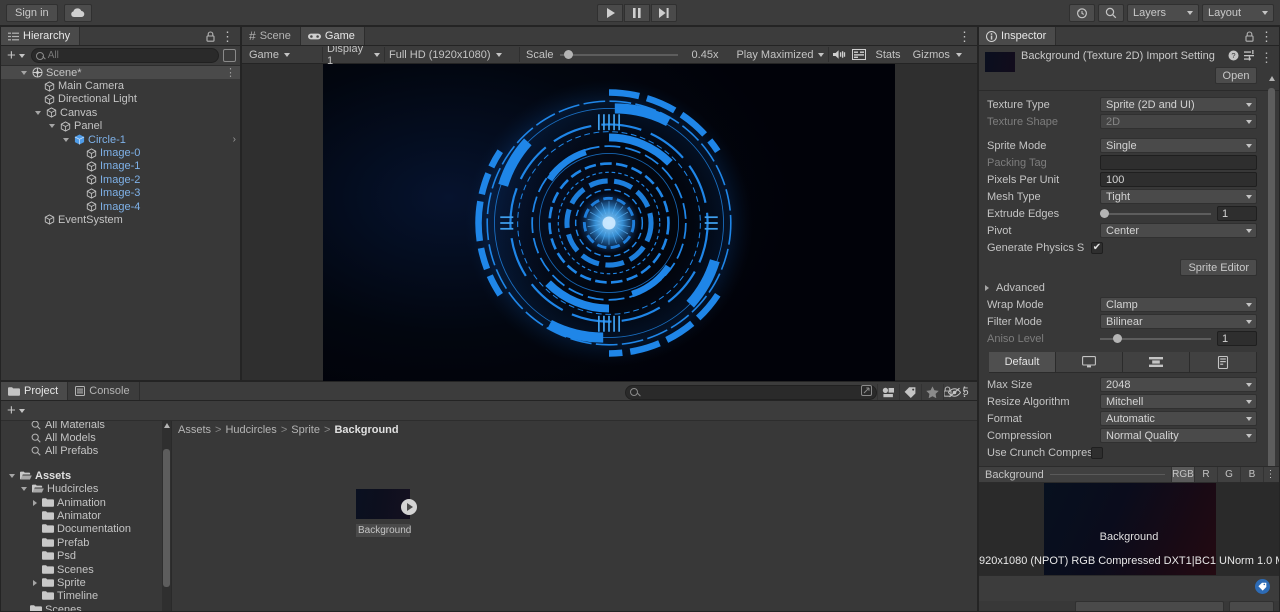  I want to click on hierarchy-item-directional-light: Directional Light, so click(120, 99).